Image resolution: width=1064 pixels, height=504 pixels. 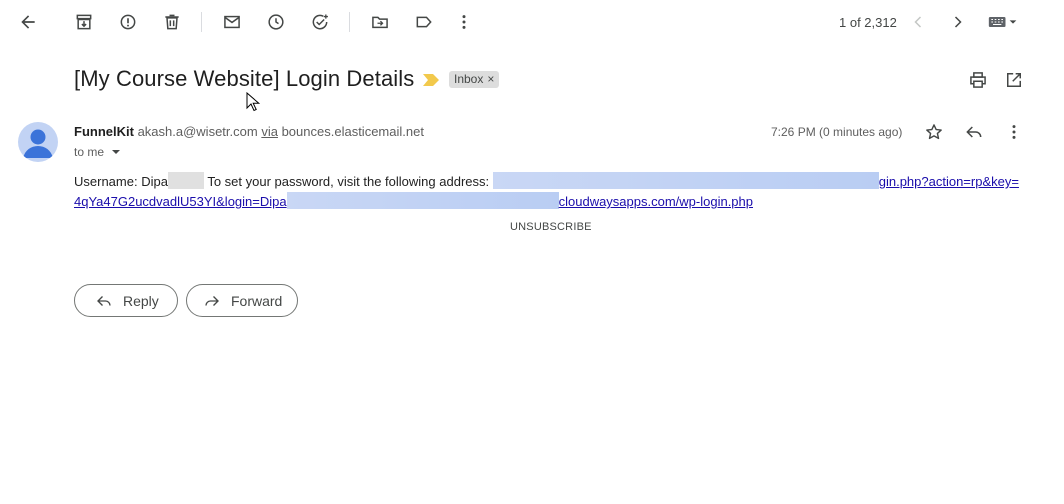 I want to click on reset-link-text-1: gin.php?action=rp&key=, so click(x=948, y=181).